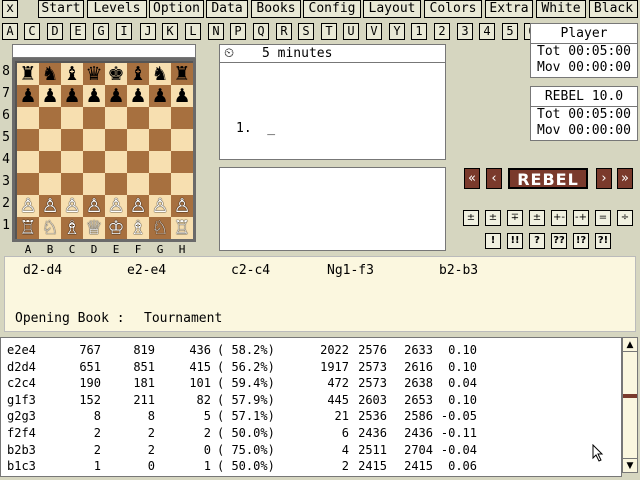 The width and height of the screenshot is (640, 480). I want to click on table-row: e2e4 767 819 436 ( 58.2%) 2022 2576 2633 0.10, so click(312, 351).